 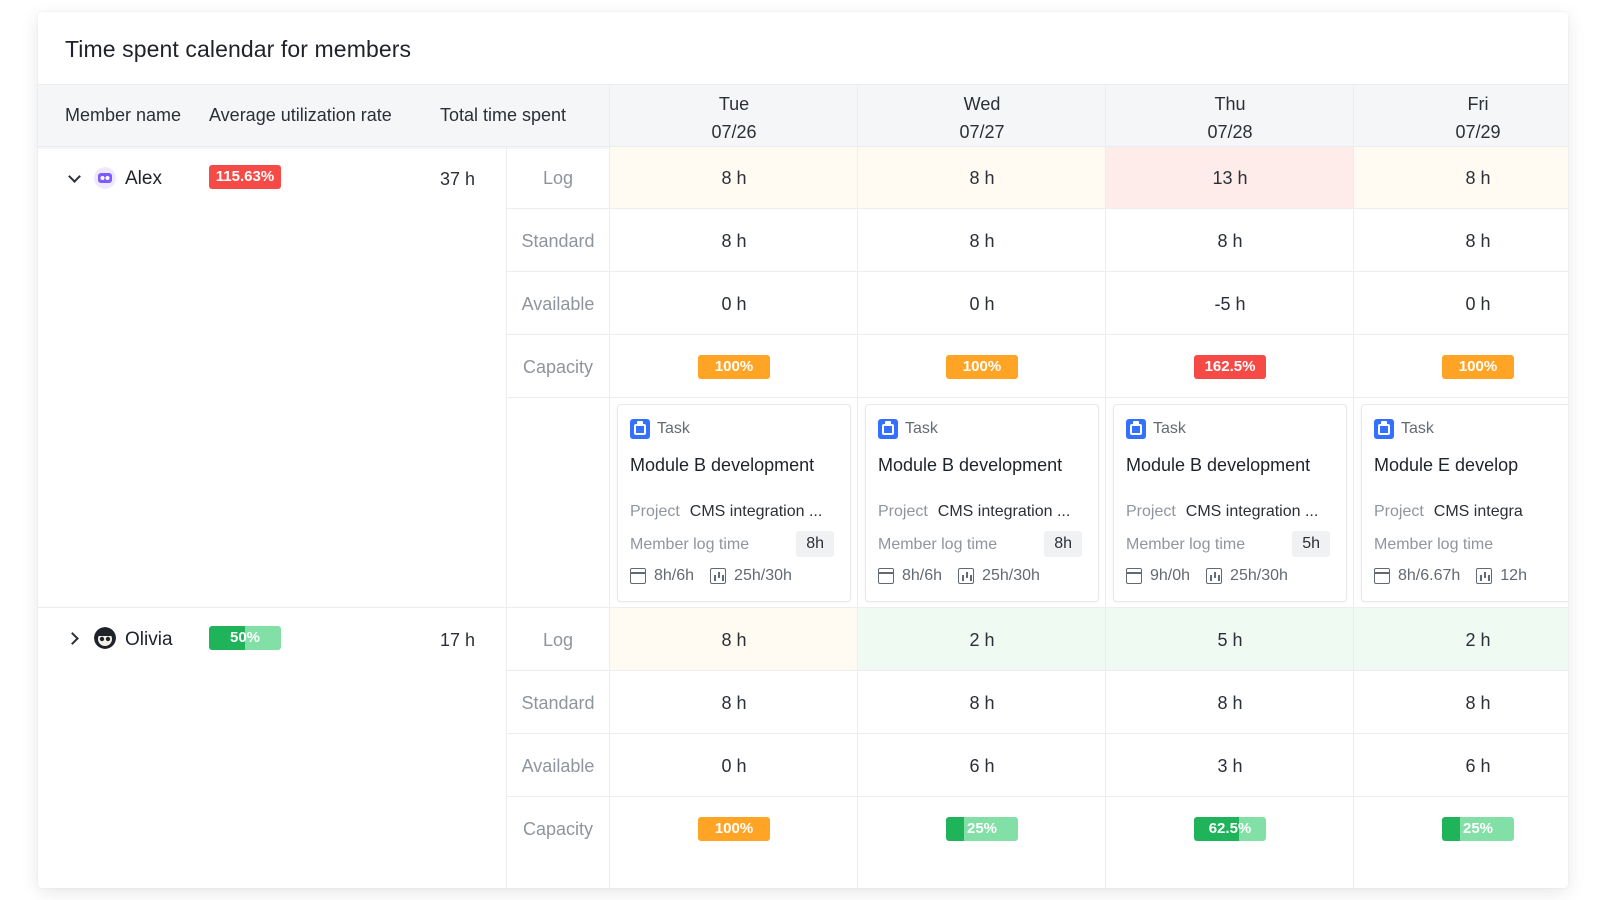 I want to click on task-project: Project CMS integra, so click(x=1448, y=511).